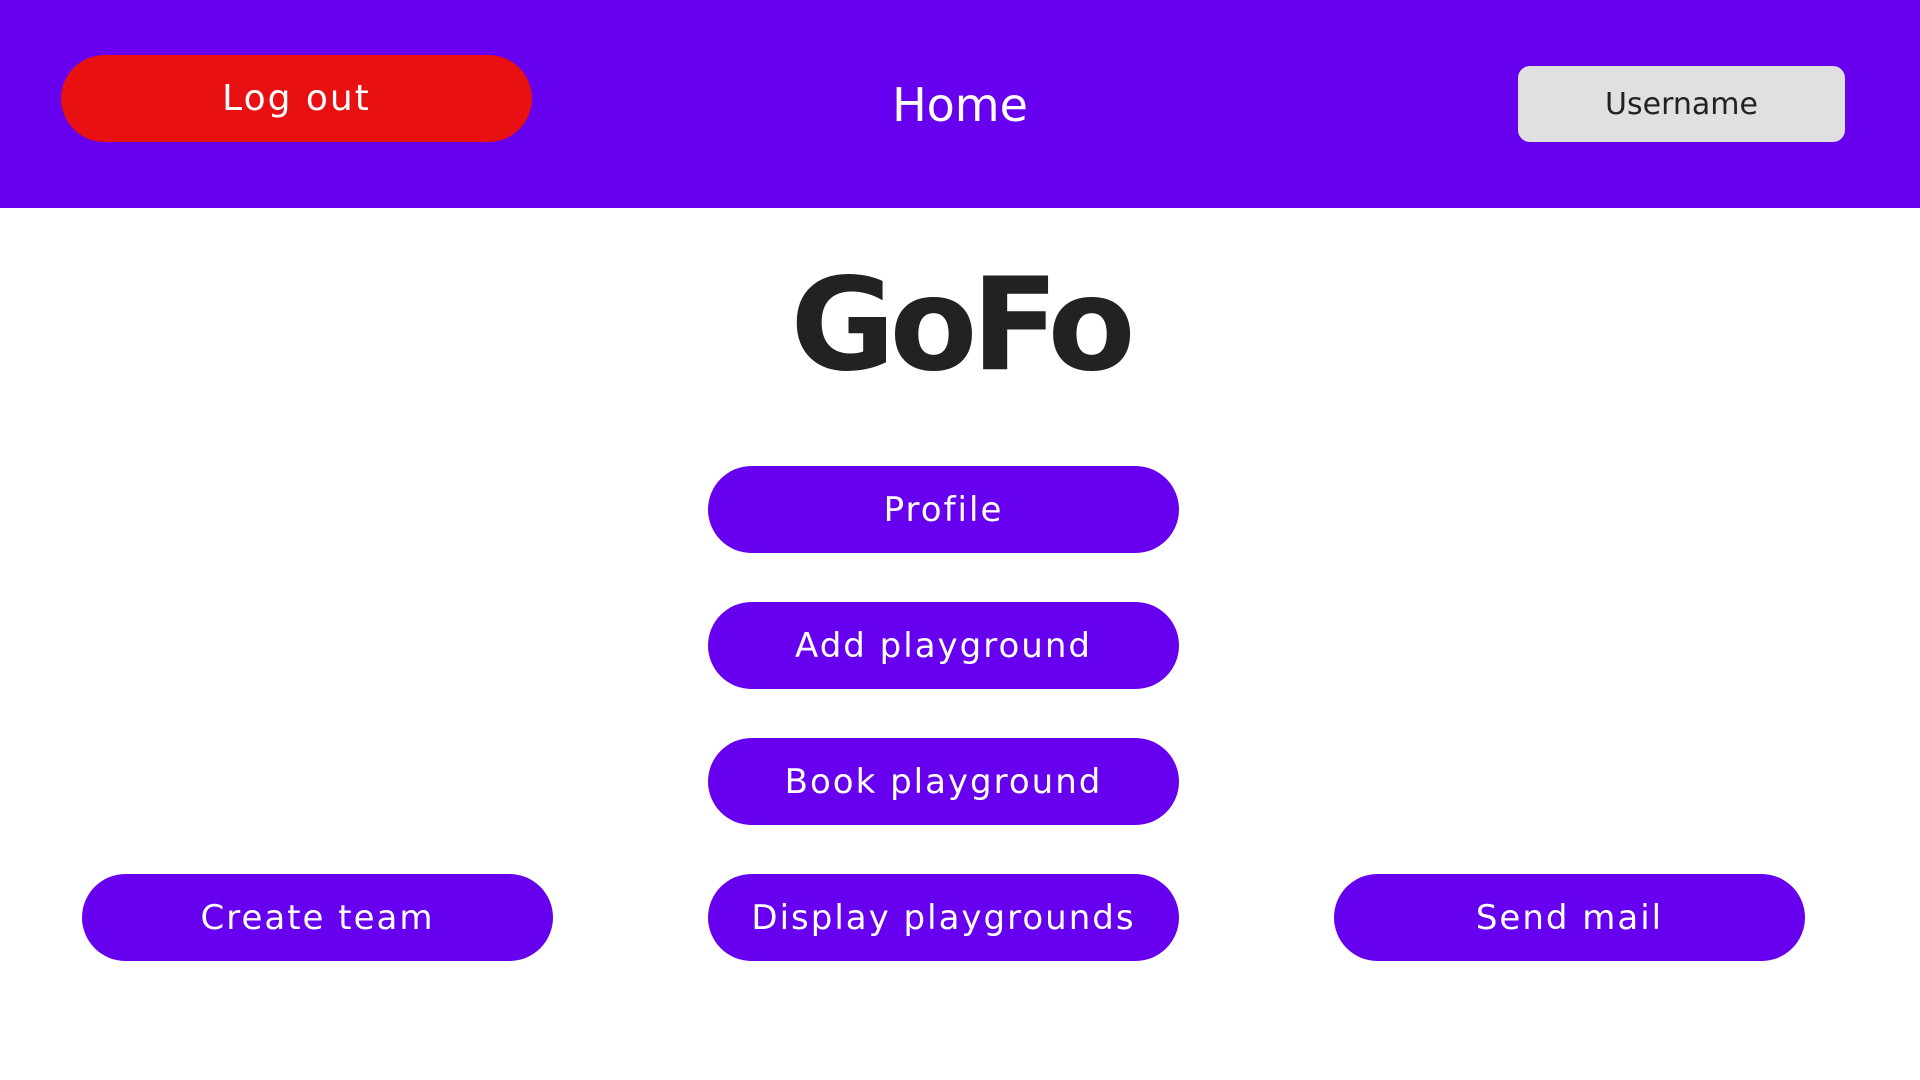  What do you see at coordinates (962, 325) in the screenshot?
I see `app-logo: GoFo` at bounding box center [962, 325].